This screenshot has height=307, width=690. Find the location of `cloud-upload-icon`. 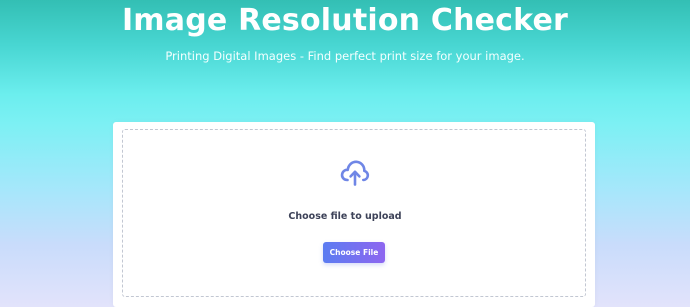

cloud-upload-icon is located at coordinates (355, 173).